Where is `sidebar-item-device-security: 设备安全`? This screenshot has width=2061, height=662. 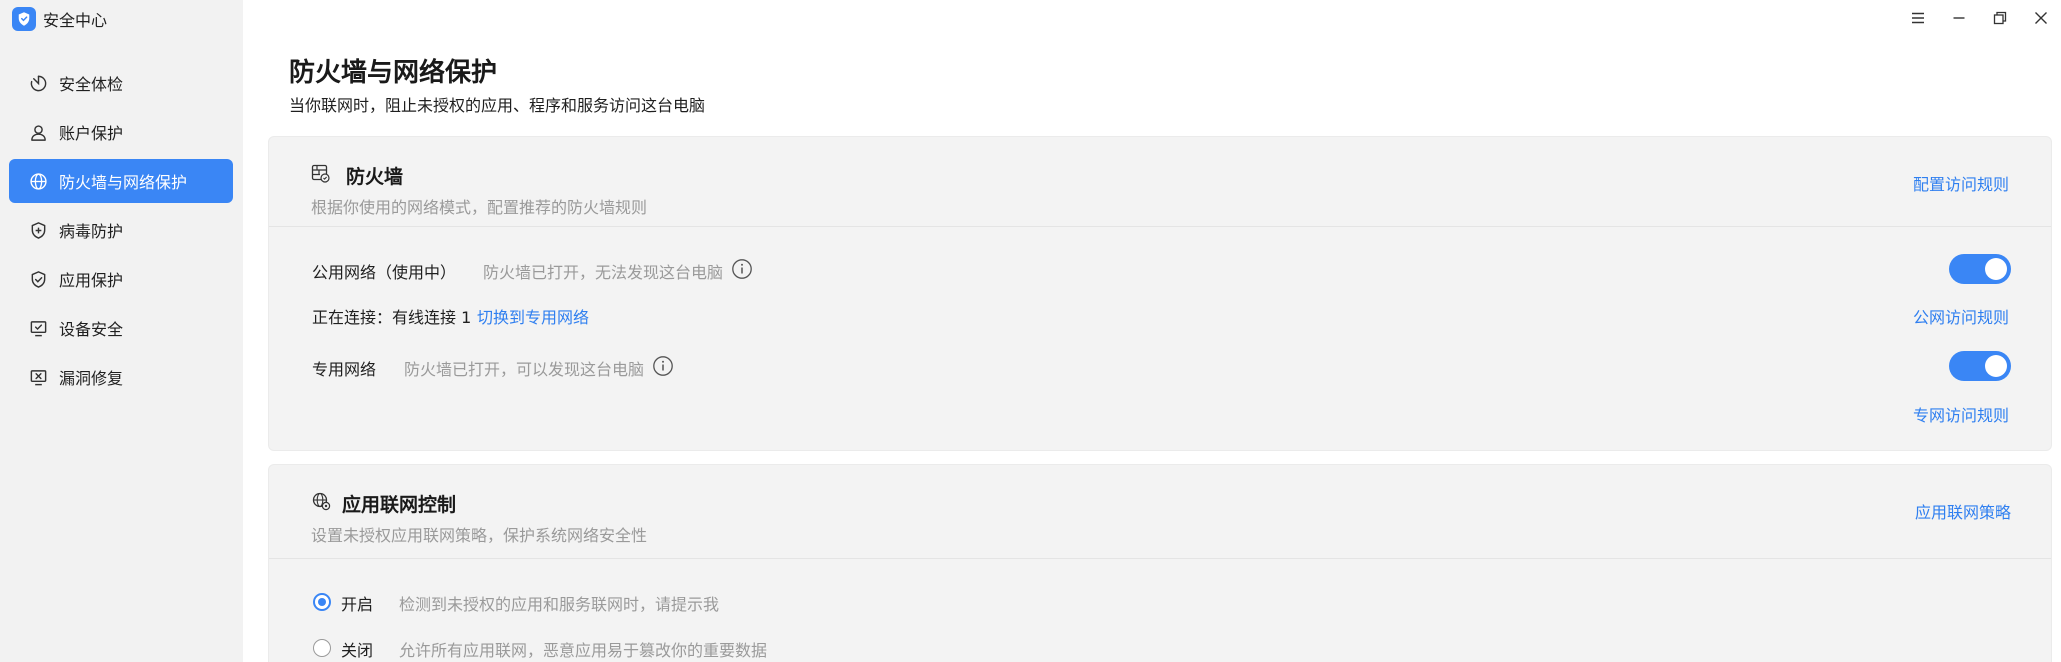 sidebar-item-device-security: 设备安全 is located at coordinates (121, 328).